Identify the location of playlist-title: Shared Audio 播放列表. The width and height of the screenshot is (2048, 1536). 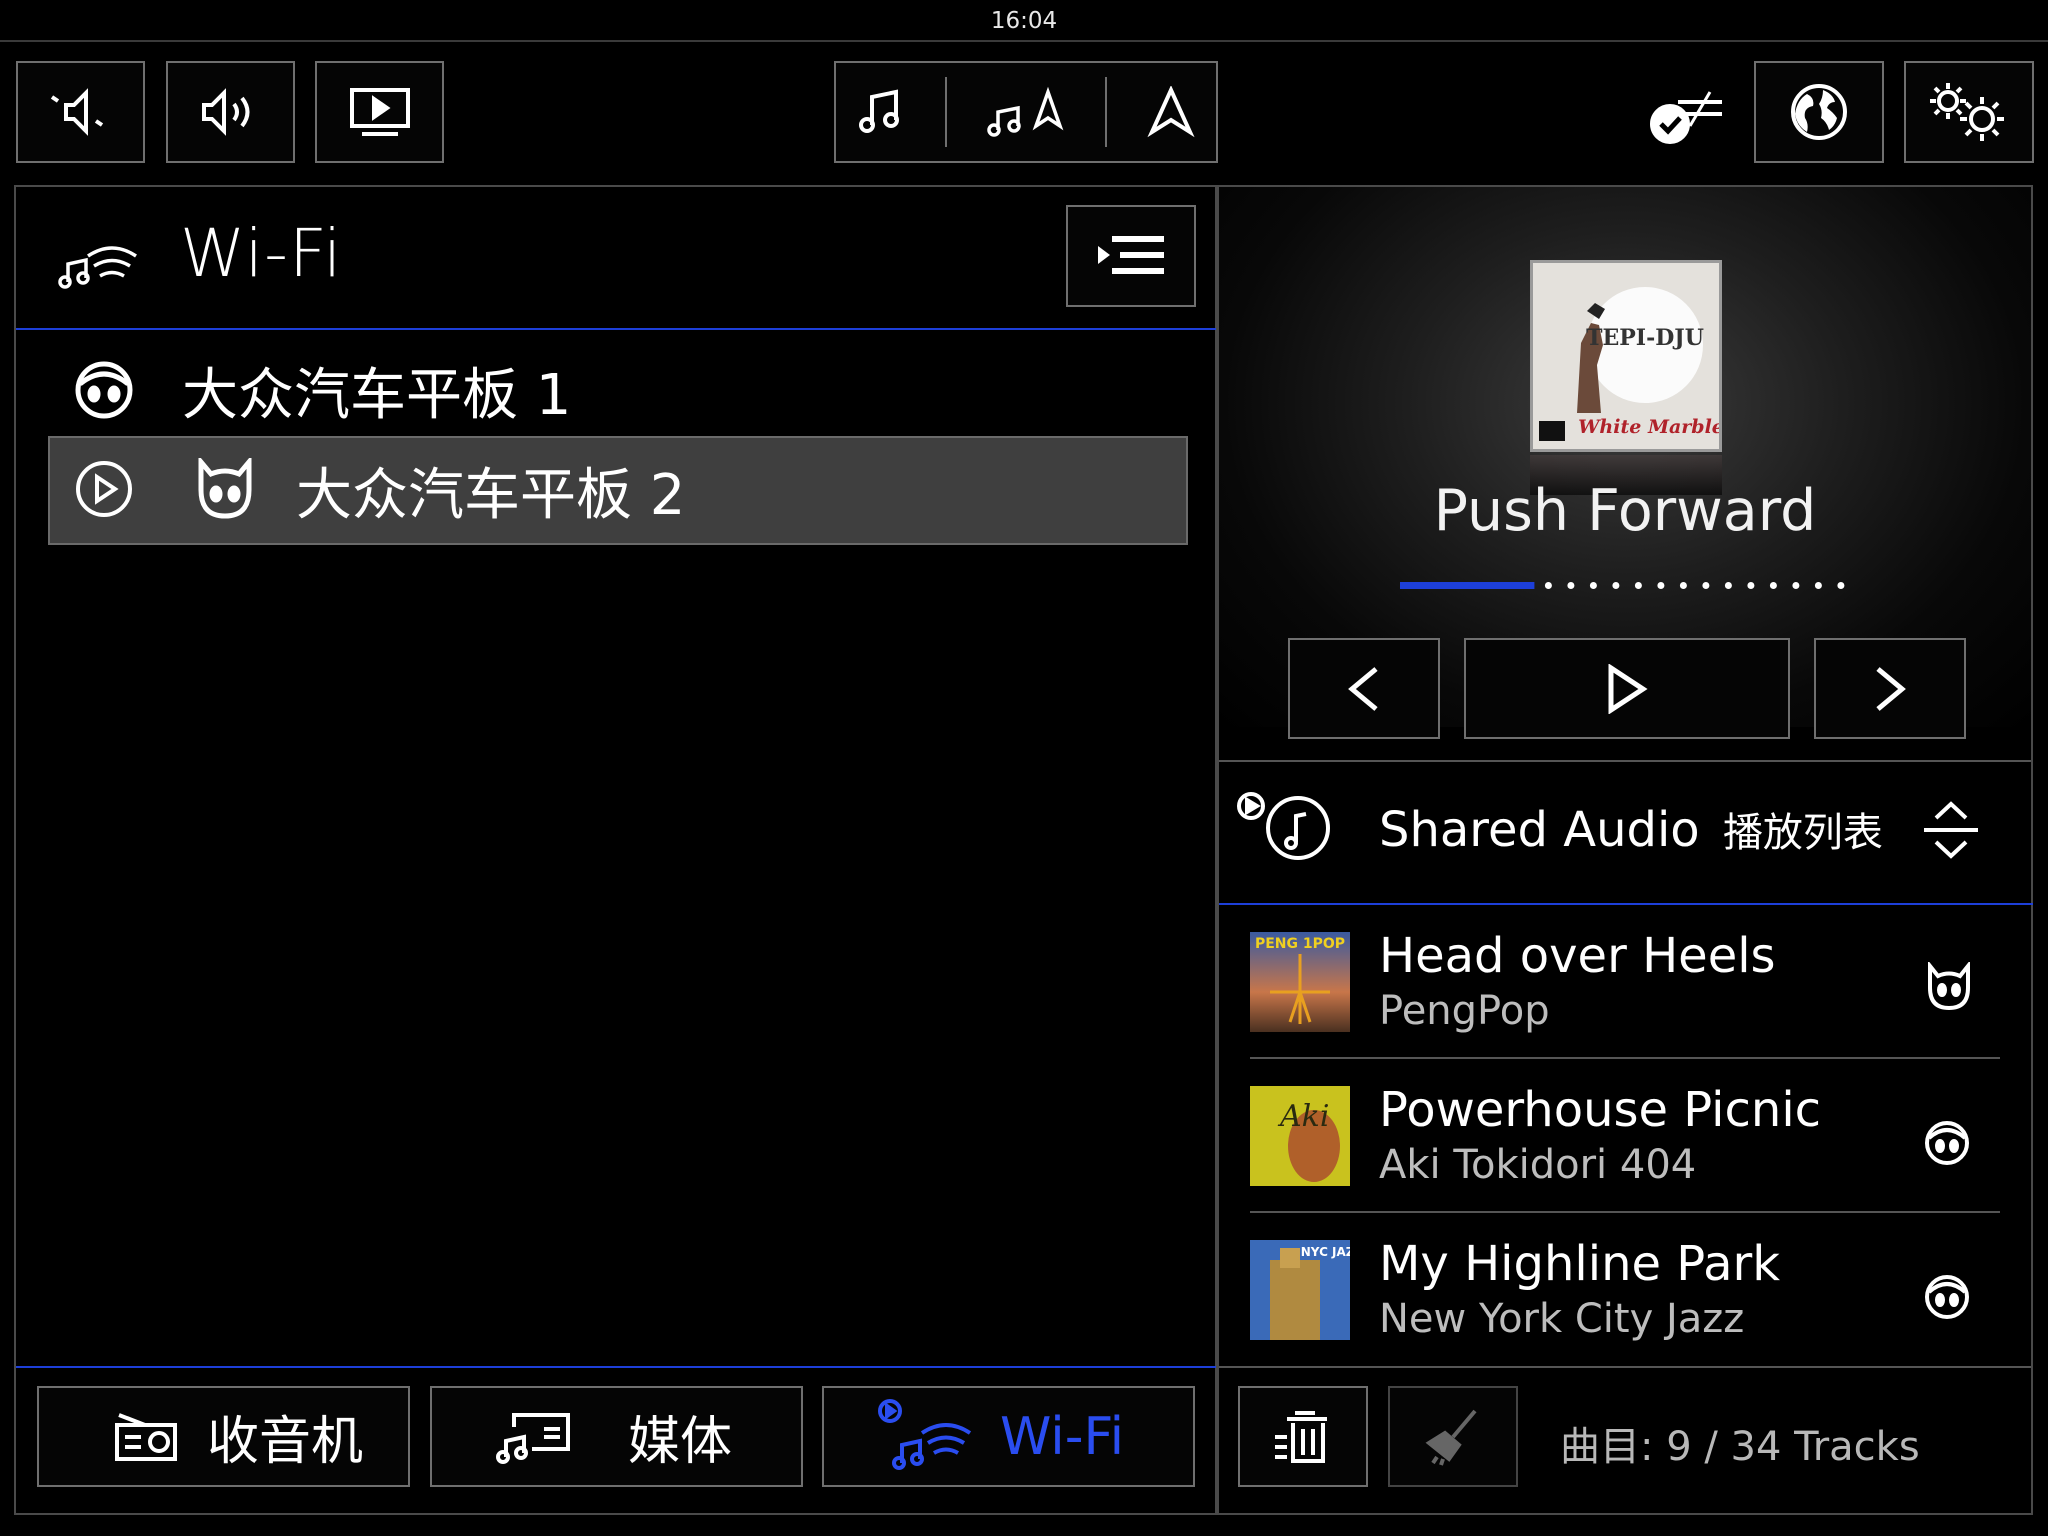
(1631, 829).